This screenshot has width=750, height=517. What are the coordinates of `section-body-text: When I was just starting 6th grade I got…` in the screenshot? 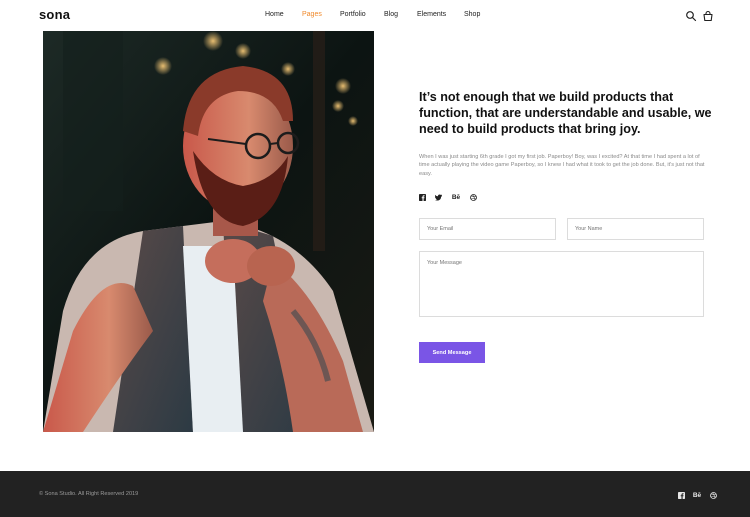 It's located at (562, 165).